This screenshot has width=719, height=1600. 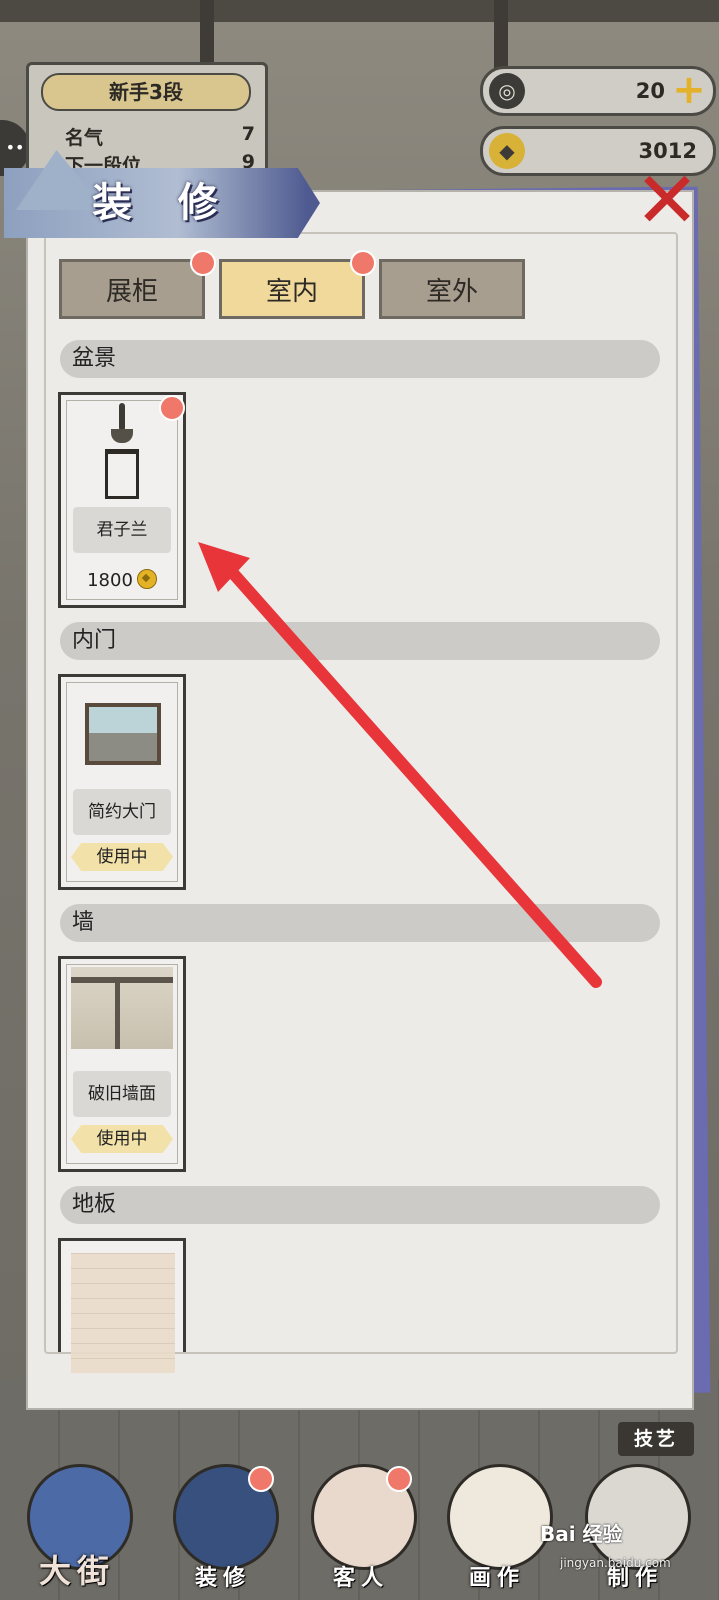 What do you see at coordinates (122, 500) in the screenshot?
I see `item-card-clivia: 君子兰 1800` at bounding box center [122, 500].